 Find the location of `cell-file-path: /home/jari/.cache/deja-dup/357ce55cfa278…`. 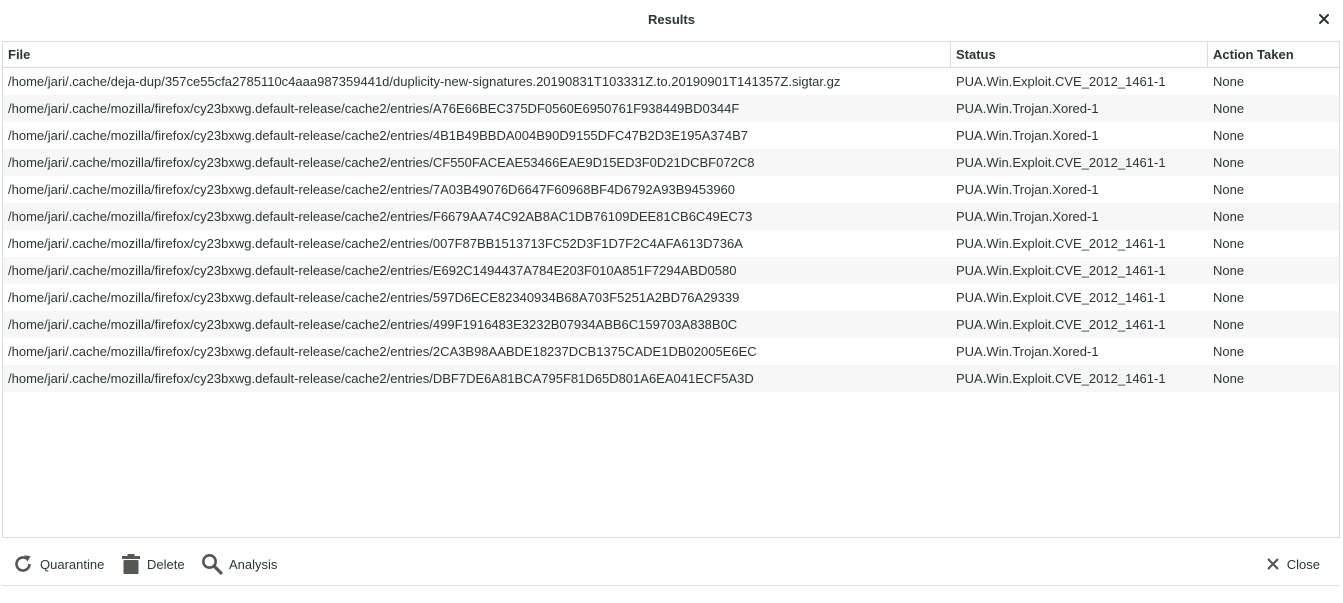

cell-file-path: /home/jari/.cache/deja-dup/357ce55cfa278… is located at coordinates (424, 81).